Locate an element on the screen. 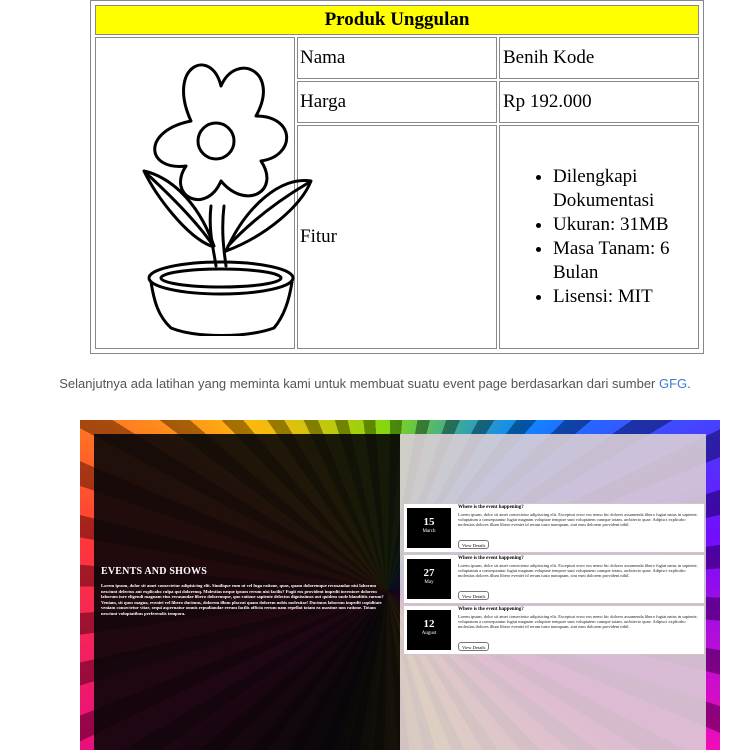  paragraph-end: . is located at coordinates (689, 383).